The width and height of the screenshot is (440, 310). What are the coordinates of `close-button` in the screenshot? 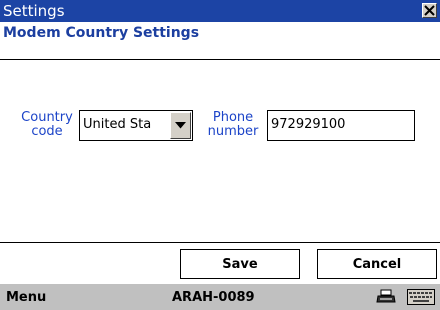 It's located at (429, 10).